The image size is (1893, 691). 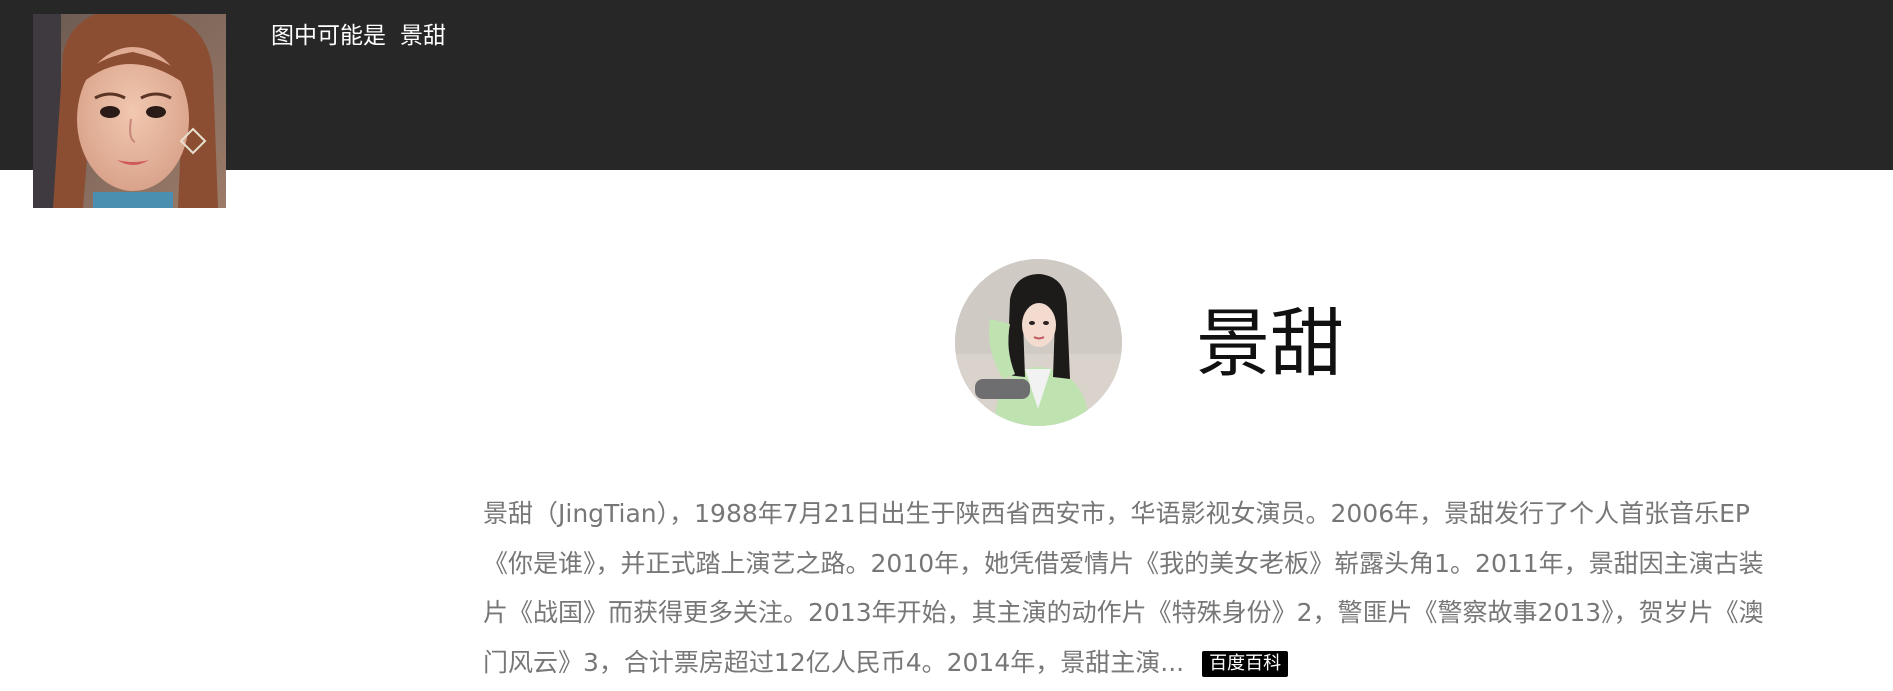 I want to click on query-image-thumbnail, so click(x=129, y=111).